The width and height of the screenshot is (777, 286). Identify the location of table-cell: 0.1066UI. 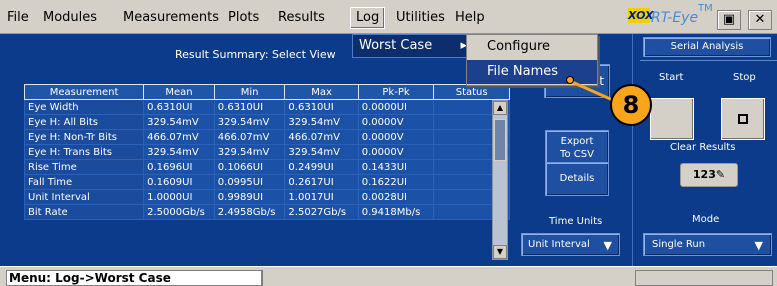
(249, 167).